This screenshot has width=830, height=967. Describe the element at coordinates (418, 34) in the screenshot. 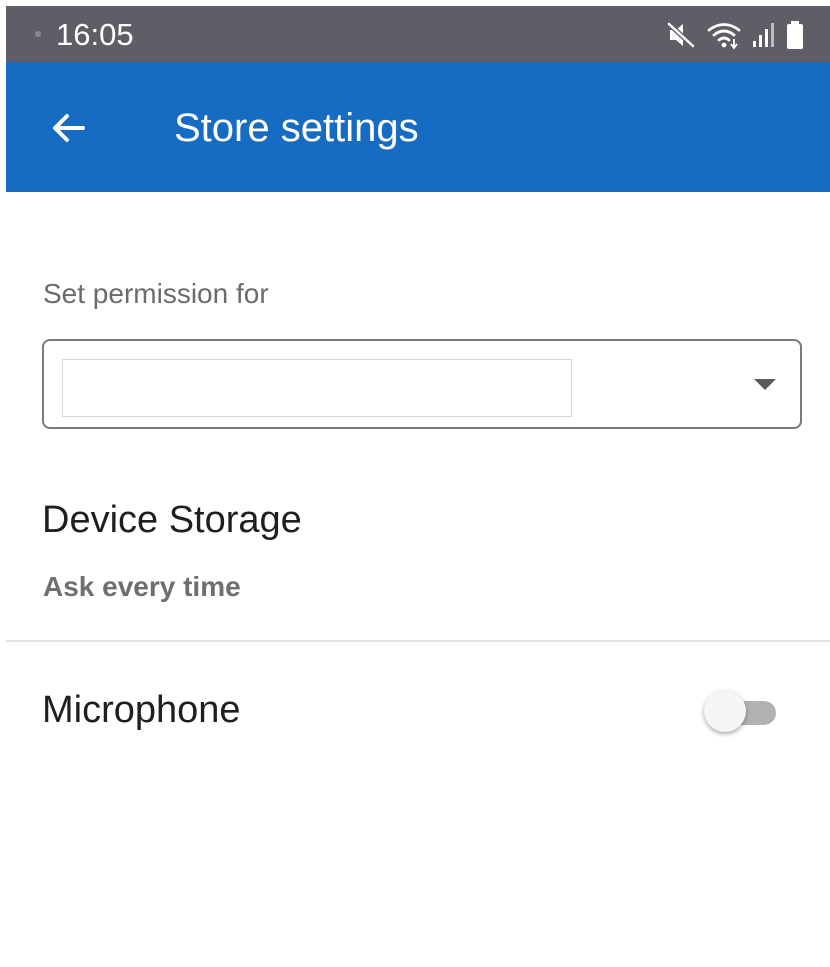

I see `status-bar: 16:05` at that location.